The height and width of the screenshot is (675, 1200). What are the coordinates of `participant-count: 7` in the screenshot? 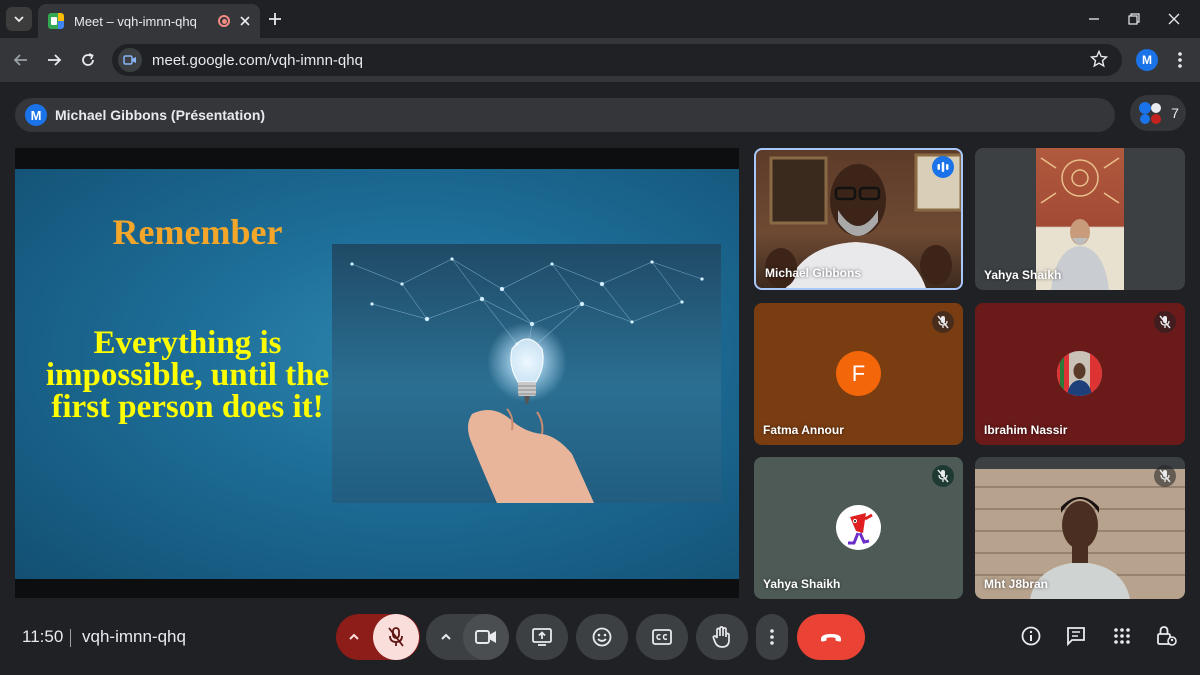 It's located at (1175, 113).